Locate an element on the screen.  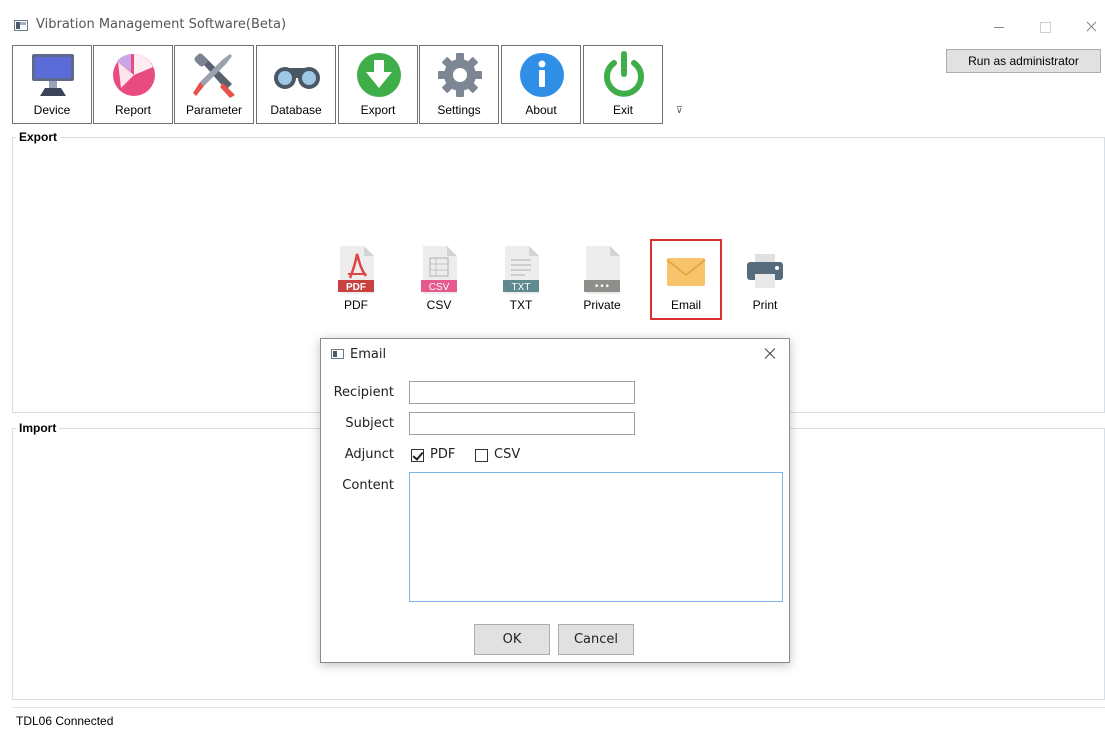
about-label: About is located at coordinates (541, 110).